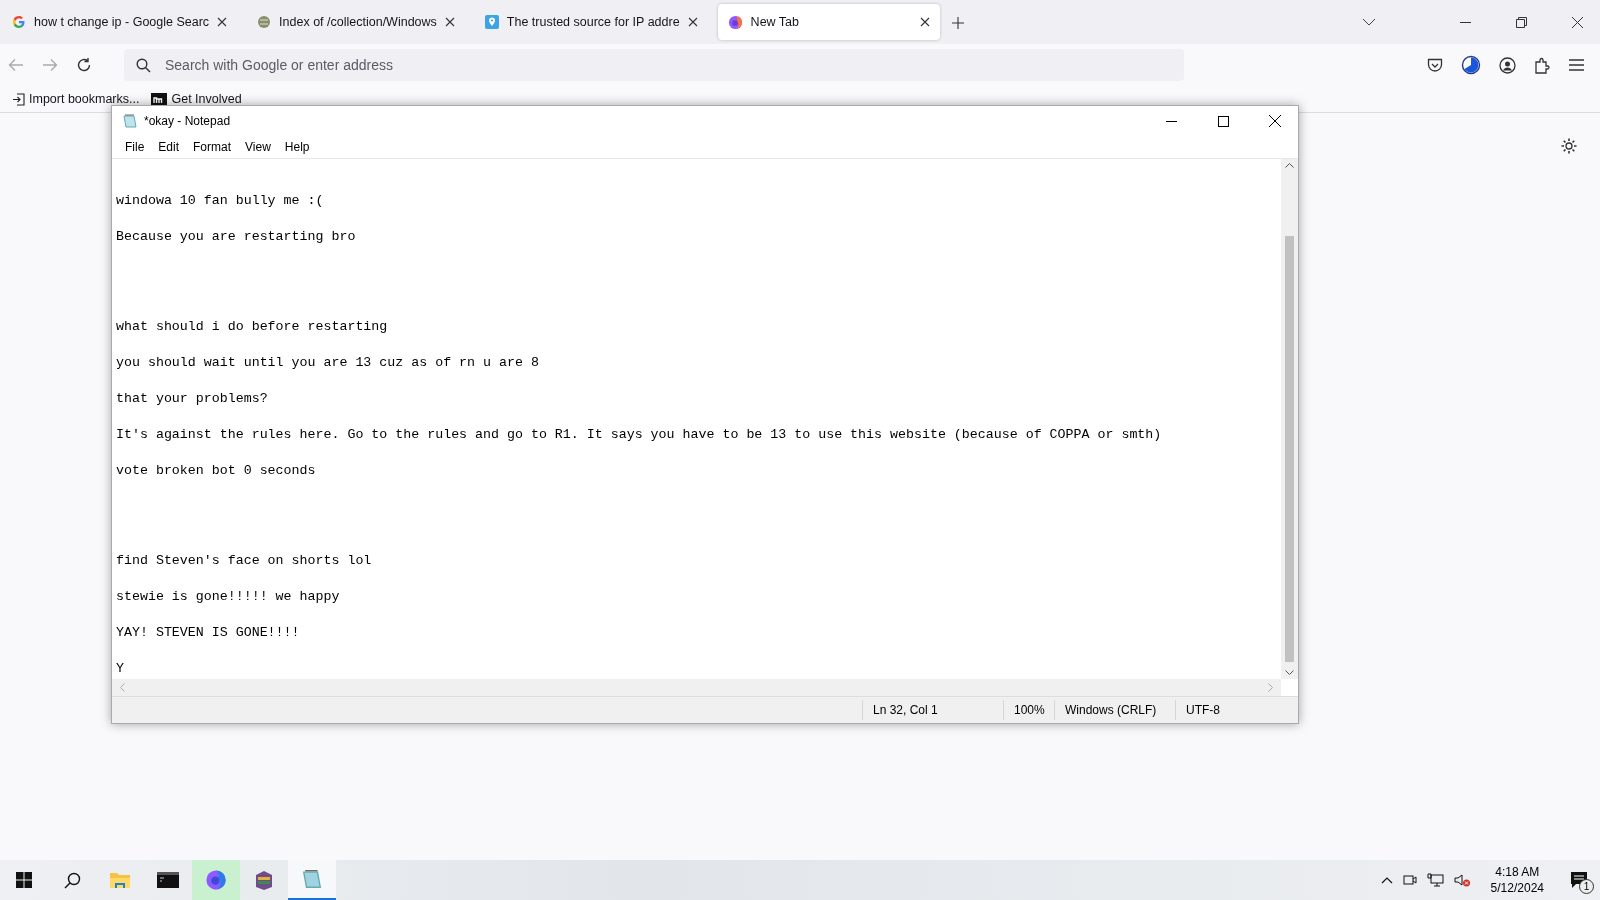 Image resolution: width=1600 pixels, height=900 pixels. What do you see at coordinates (120, 880) in the screenshot?
I see `folder-icon` at bounding box center [120, 880].